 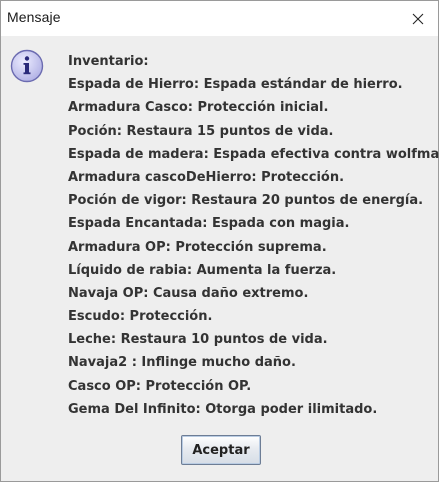 What do you see at coordinates (198, 340) in the screenshot?
I see `message-line: Leche: Restaura 10 puntos de vida.` at bounding box center [198, 340].